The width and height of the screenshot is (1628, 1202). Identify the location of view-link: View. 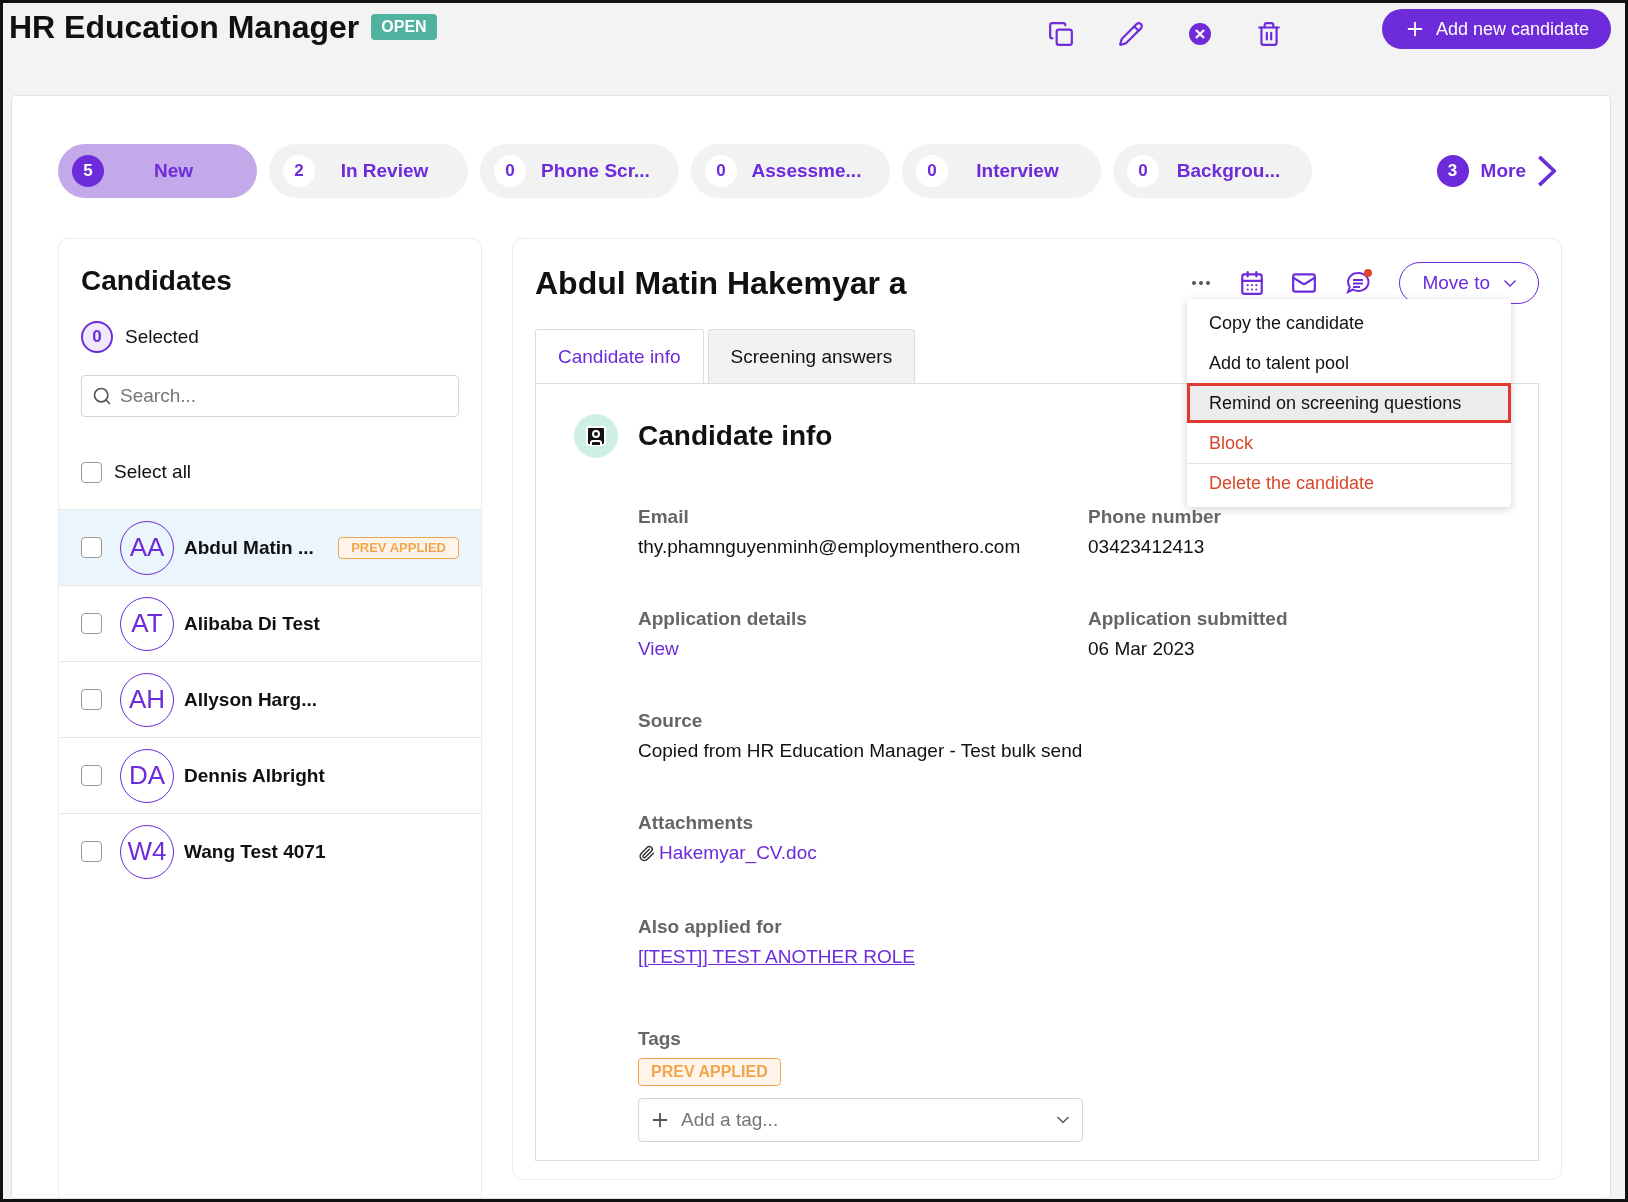
(658, 649).